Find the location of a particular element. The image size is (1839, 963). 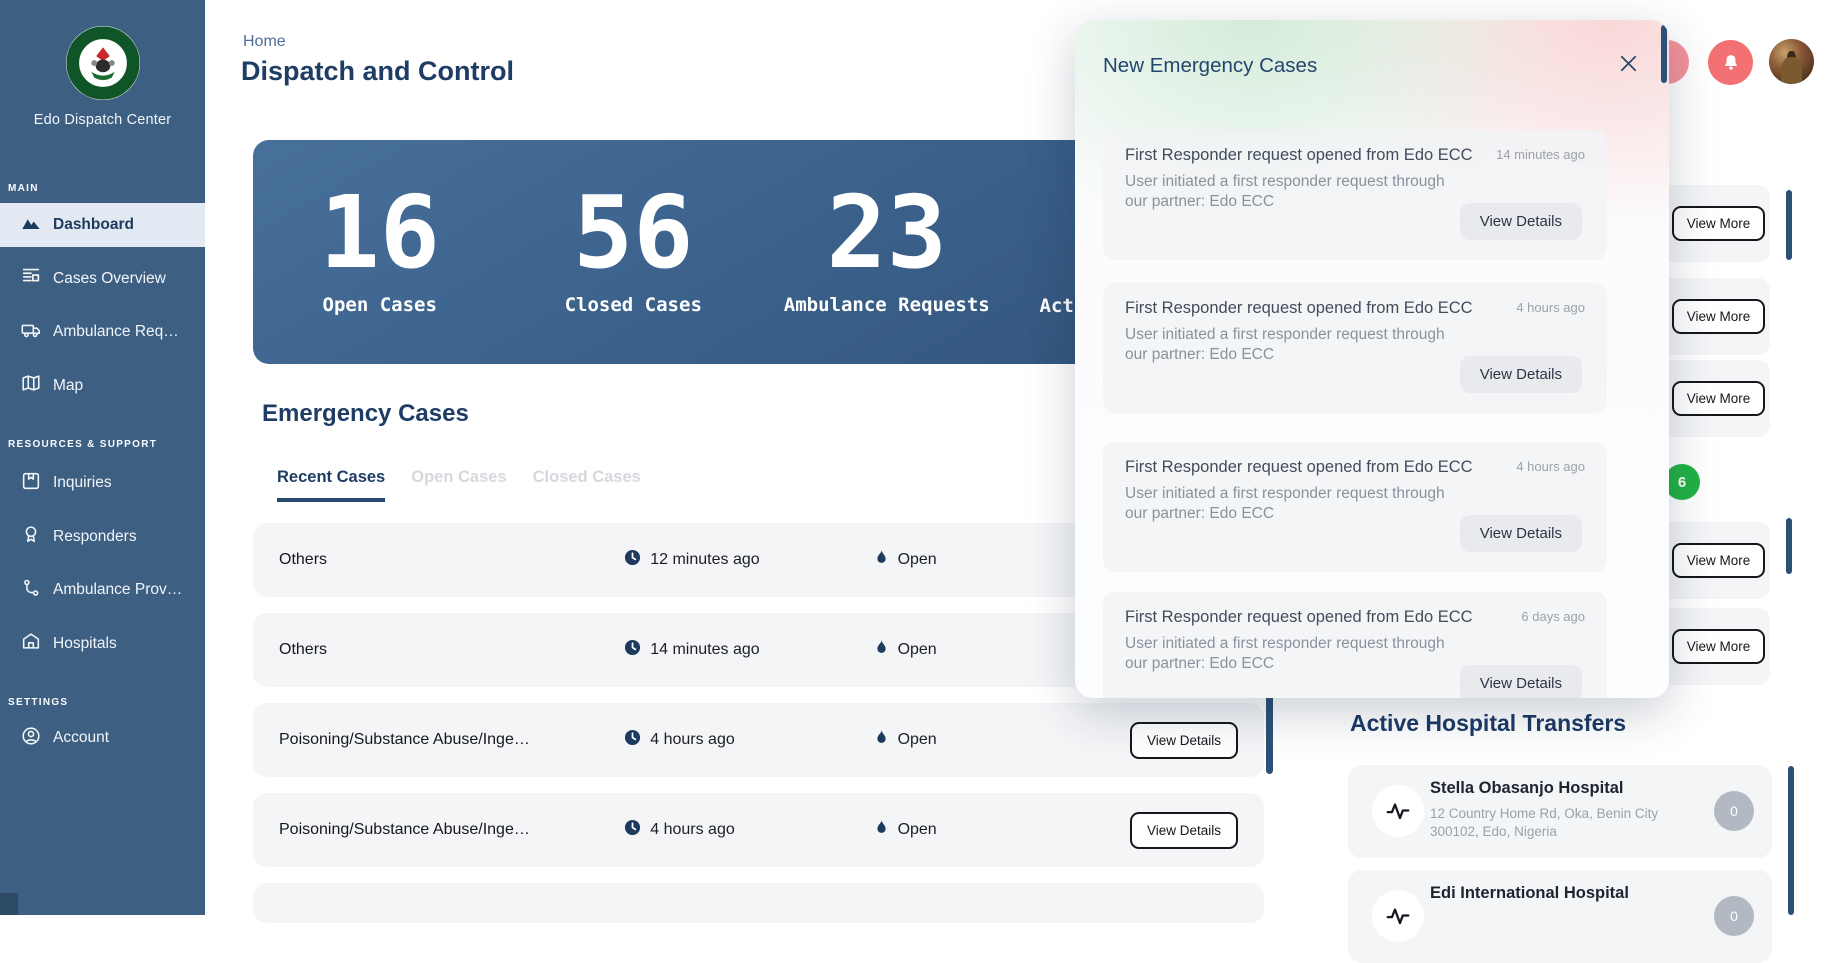

case-tab: Recent Cases is located at coordinates (331, 485).